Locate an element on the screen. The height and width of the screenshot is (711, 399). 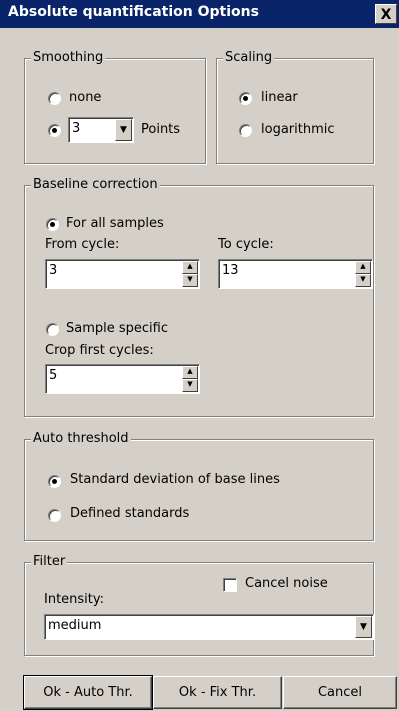
filter-legend: Filter is located at coordinates (49, 561).